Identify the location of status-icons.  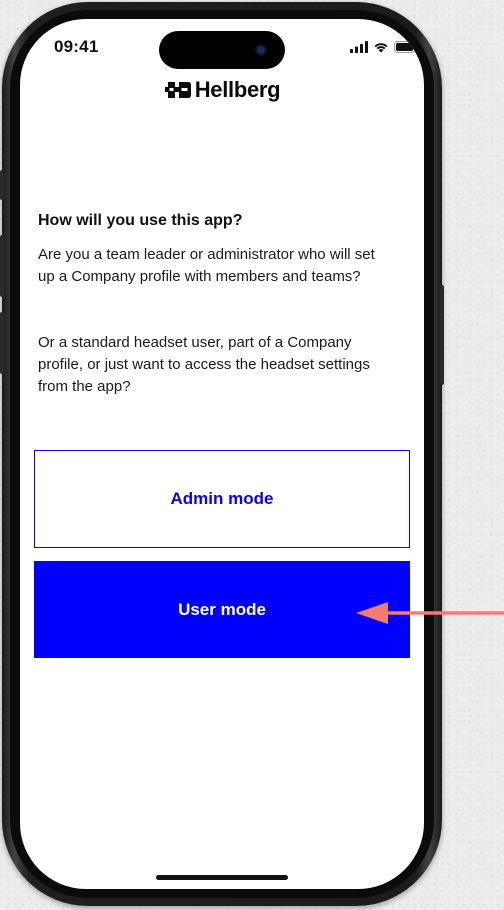
(384, 47).